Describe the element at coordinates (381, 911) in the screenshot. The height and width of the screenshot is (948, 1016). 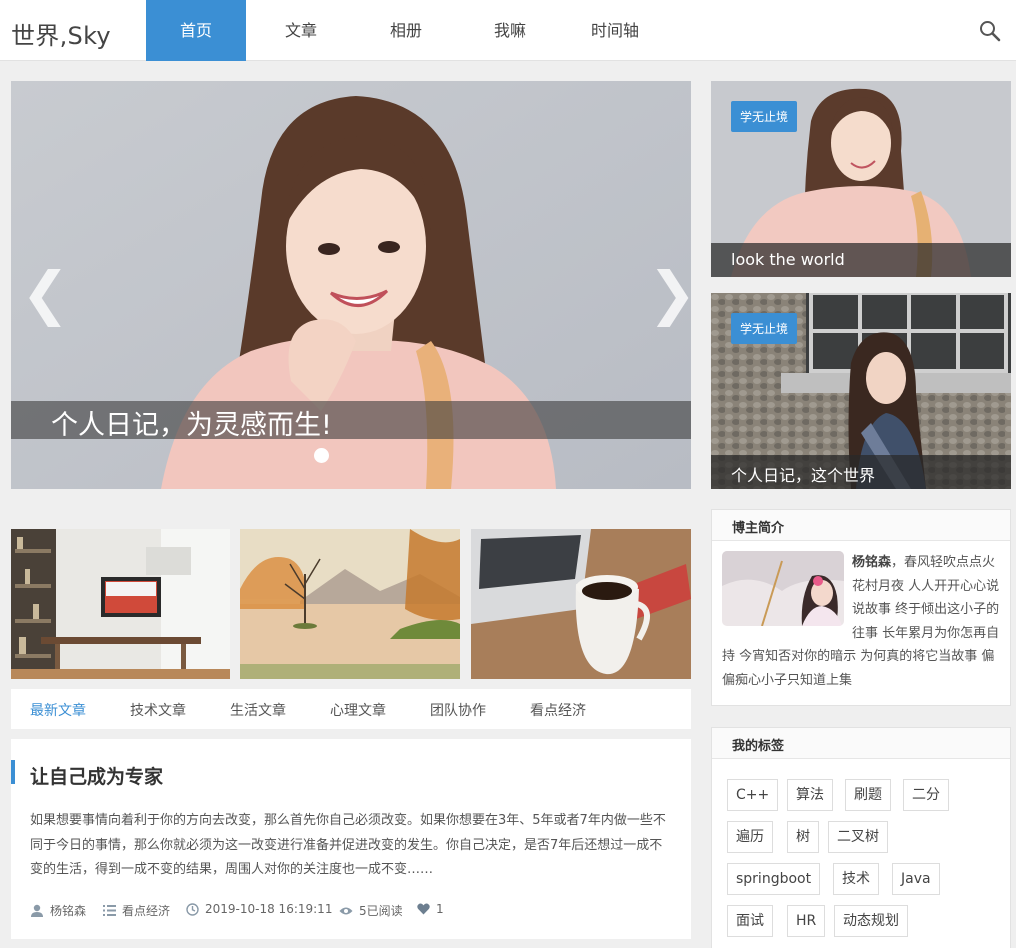
I see `article-views-text: 5已阅读` at that location.